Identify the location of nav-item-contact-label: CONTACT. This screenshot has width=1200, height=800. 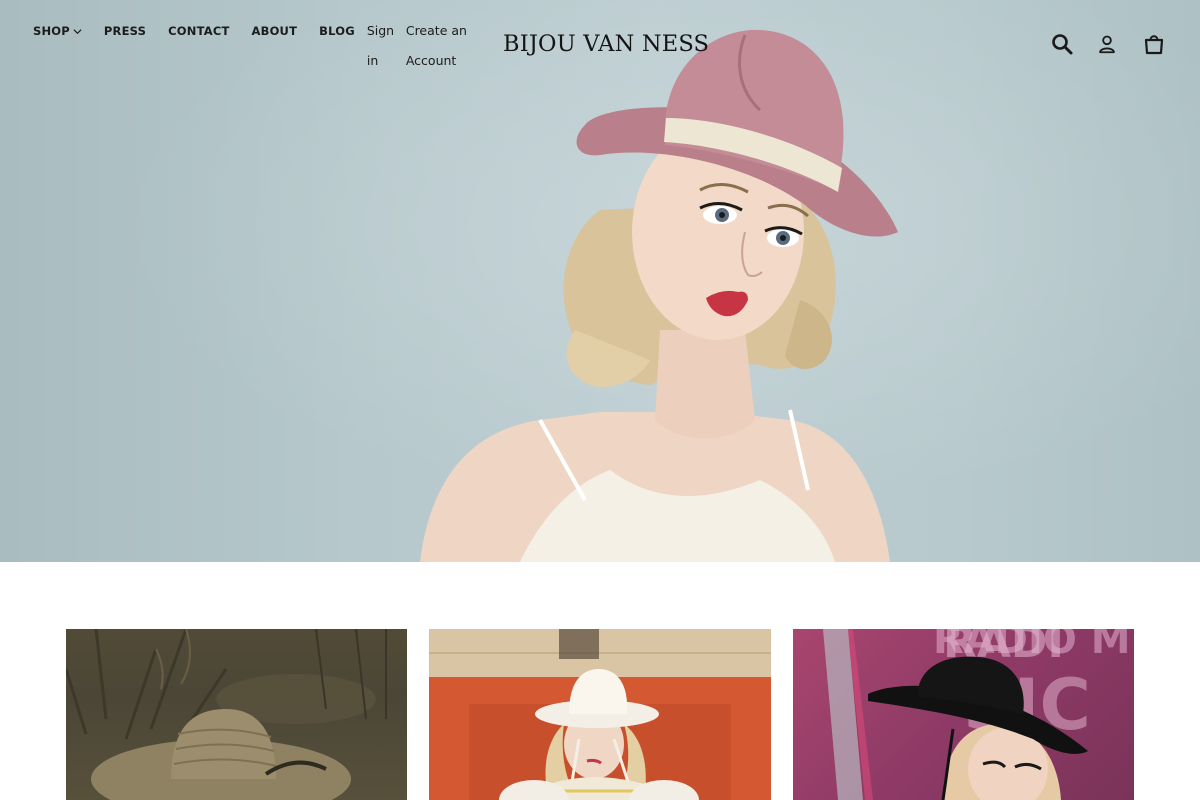
(199, 31).